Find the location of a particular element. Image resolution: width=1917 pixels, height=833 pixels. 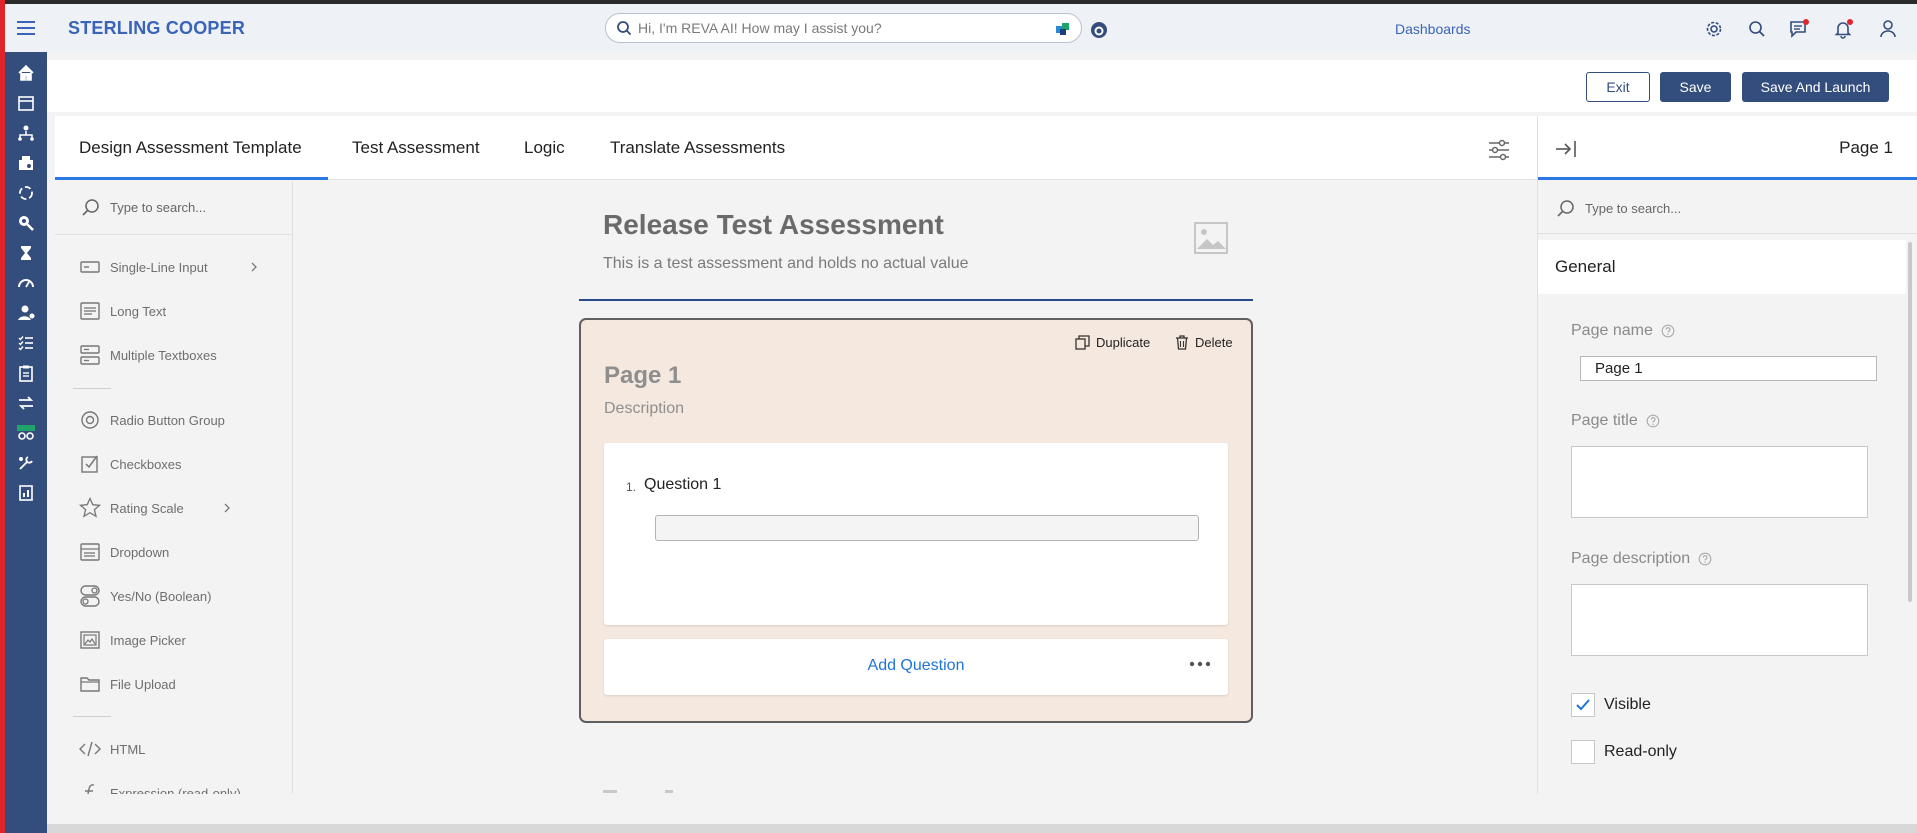

selected-element-label: Page 1 is located at coordinates (1866, 148).